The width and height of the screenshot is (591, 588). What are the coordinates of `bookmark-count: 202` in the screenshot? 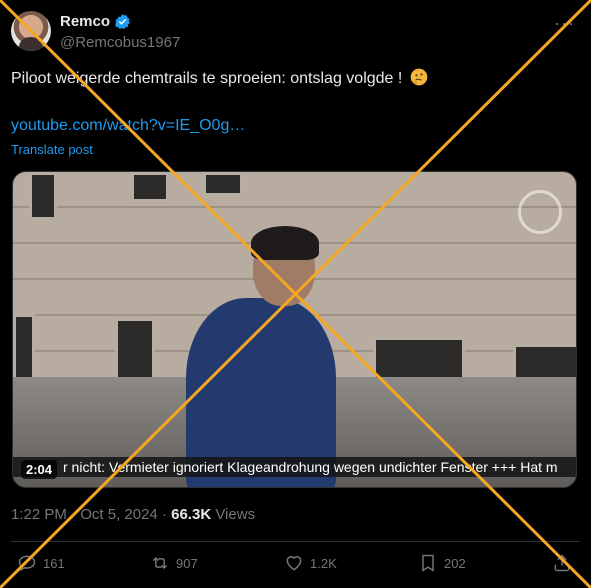 It's located at (455, 563).